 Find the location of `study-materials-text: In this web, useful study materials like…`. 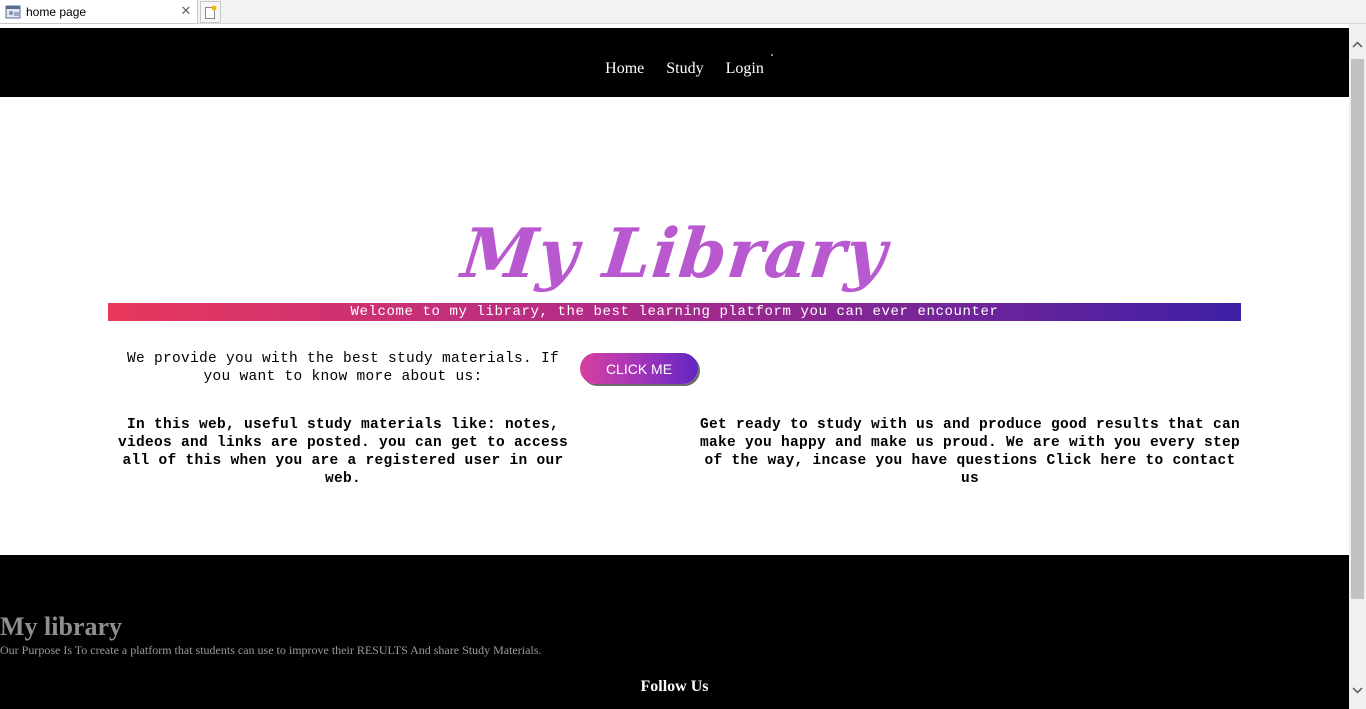

study-materials-text: In this web, useful study materials like… is located at coordinates (343, 452).